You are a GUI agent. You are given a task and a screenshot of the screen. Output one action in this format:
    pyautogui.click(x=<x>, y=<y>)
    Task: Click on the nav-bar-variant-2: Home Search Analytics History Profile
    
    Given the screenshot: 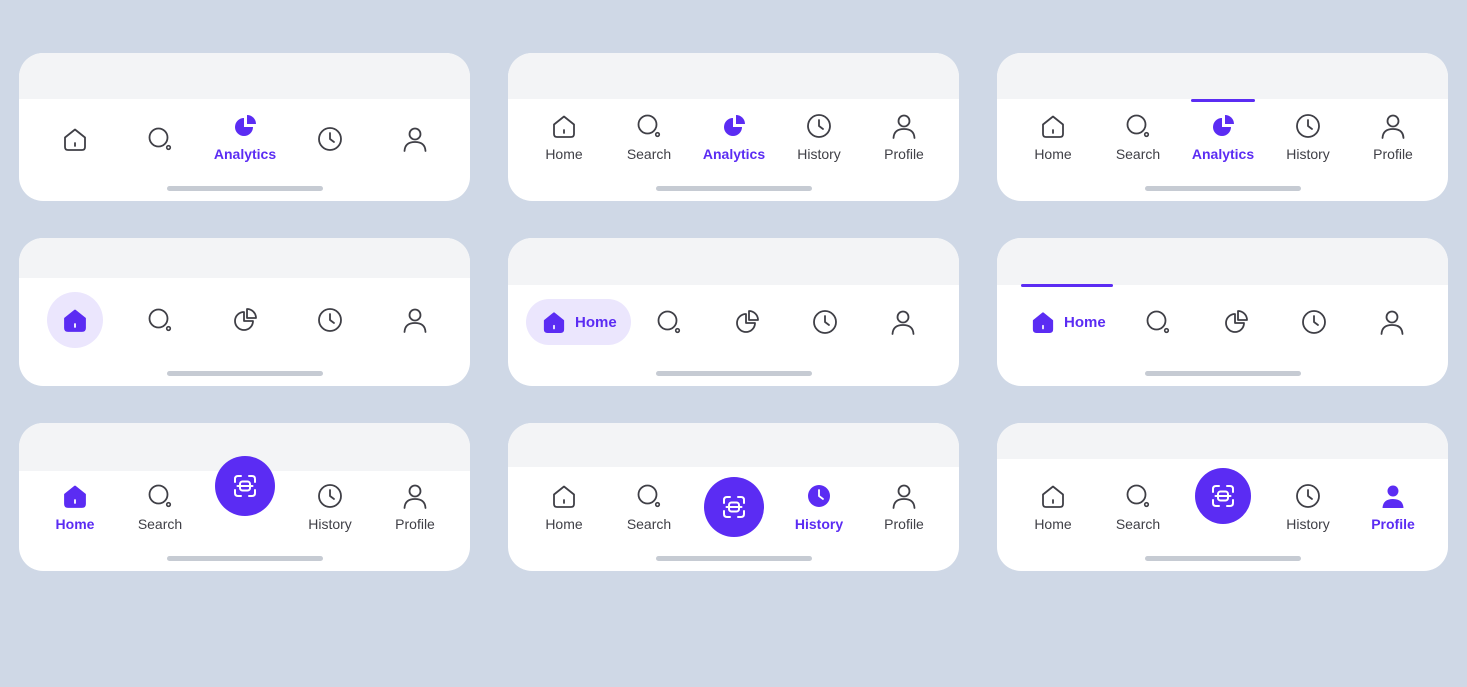 What is the action you would take?
    pyautogui.click(x=733, y=127)
    